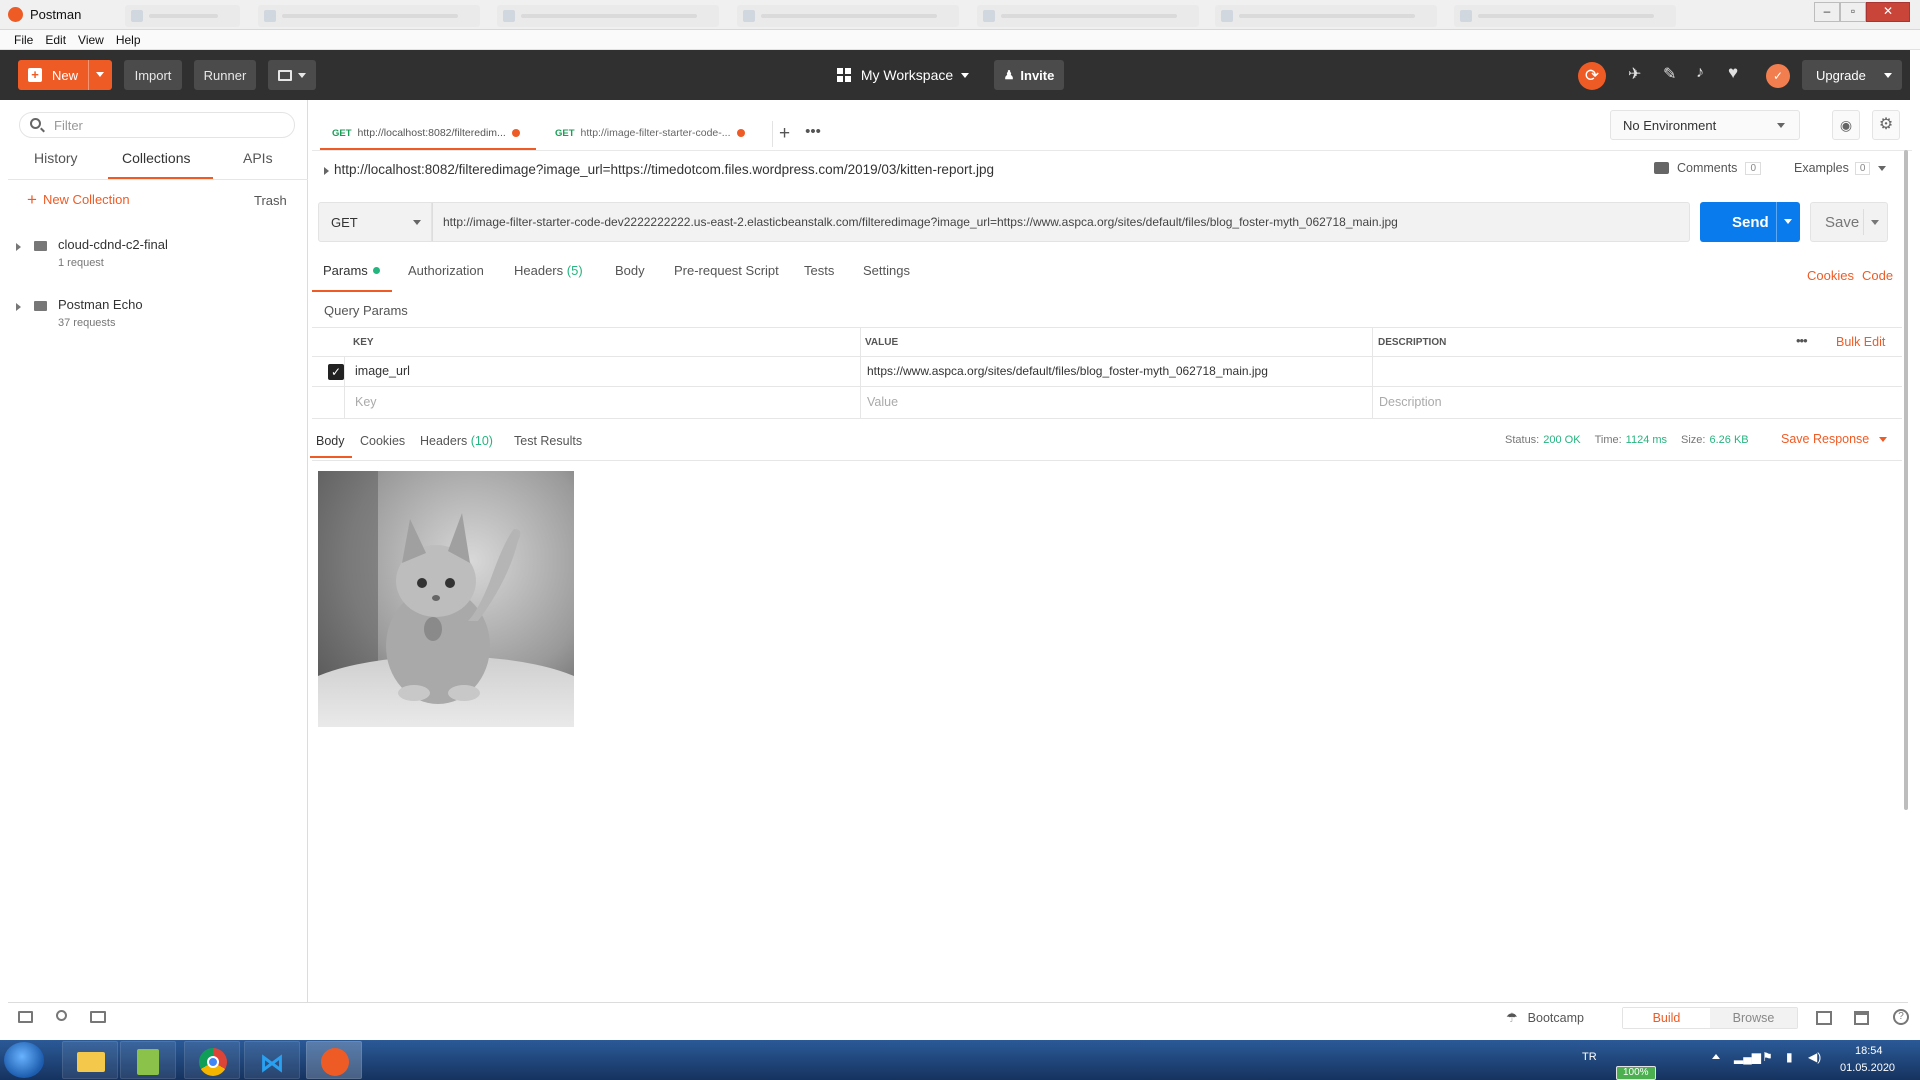 Image resolution: width=1920 pixels, height=1080 pixels. What do you see at coordinates (382, 371) in the screenshot?
I see `param-key: image_url` at bounding box center [382, 371].